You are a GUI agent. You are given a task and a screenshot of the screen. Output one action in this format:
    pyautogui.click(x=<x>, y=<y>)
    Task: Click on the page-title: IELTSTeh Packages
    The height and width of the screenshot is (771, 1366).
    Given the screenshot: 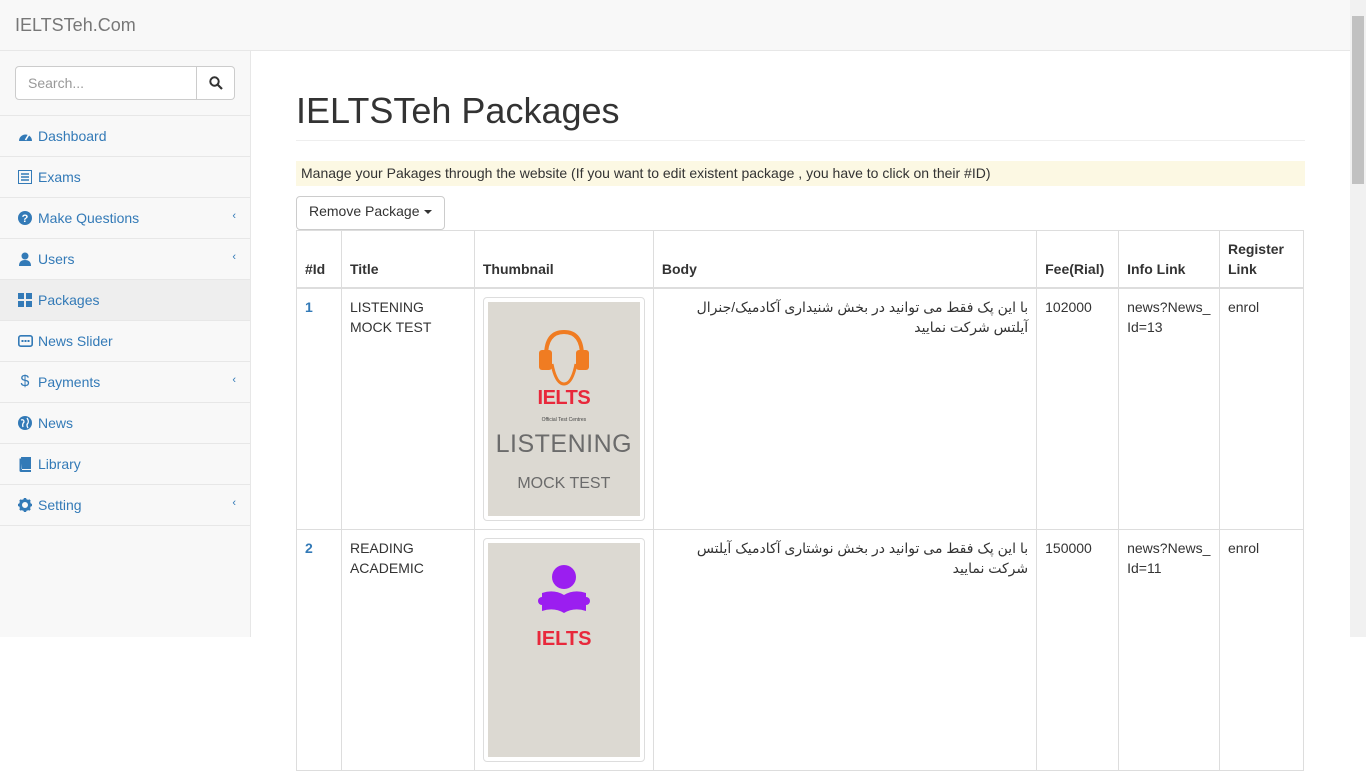 What is the action you would take?
    pyautogui.click(x=458, y=110)
    